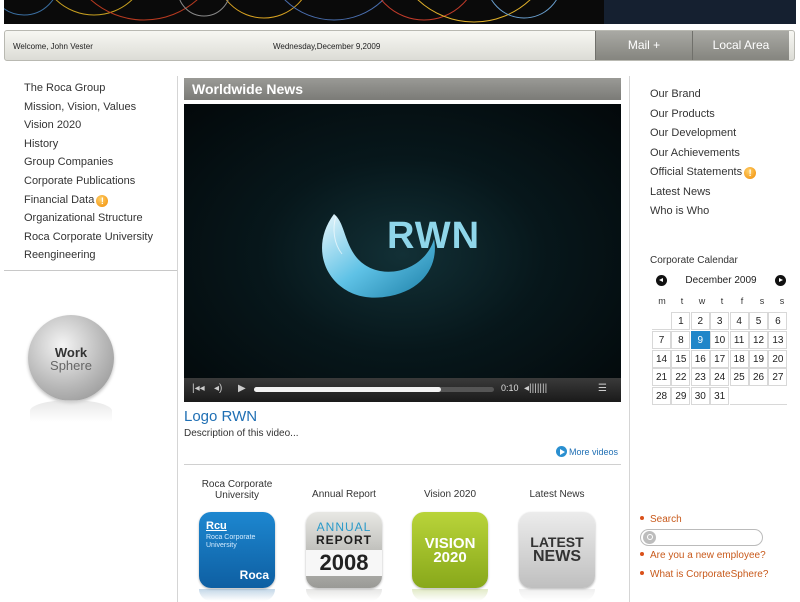 This screenshot has height=602, width=800. I want to click on calendar-day: 14, so click(661, 358).